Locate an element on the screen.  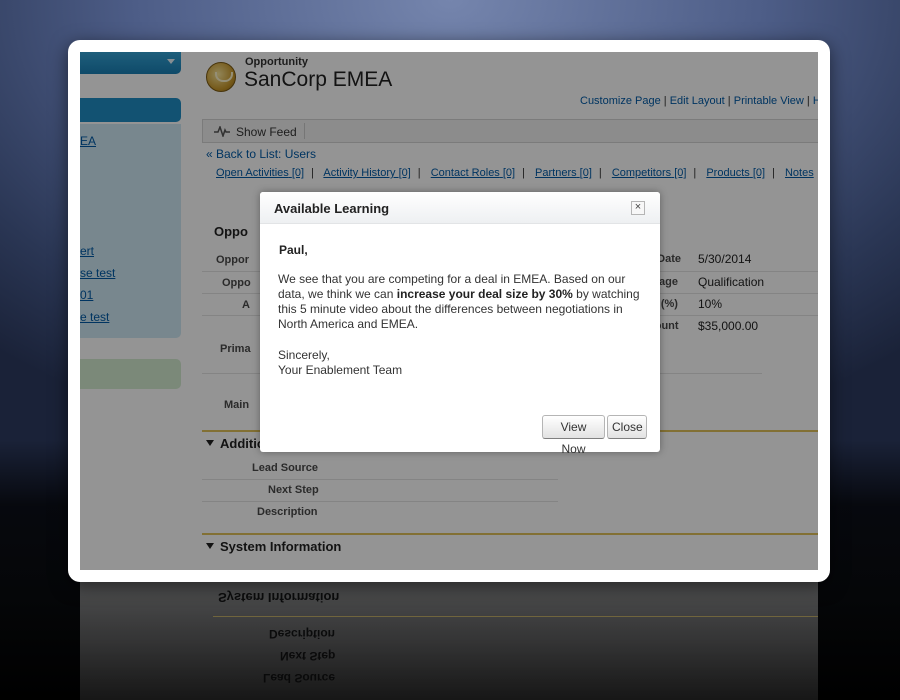
reflection-next-step: Next Step is located at coordinates (308, 656).